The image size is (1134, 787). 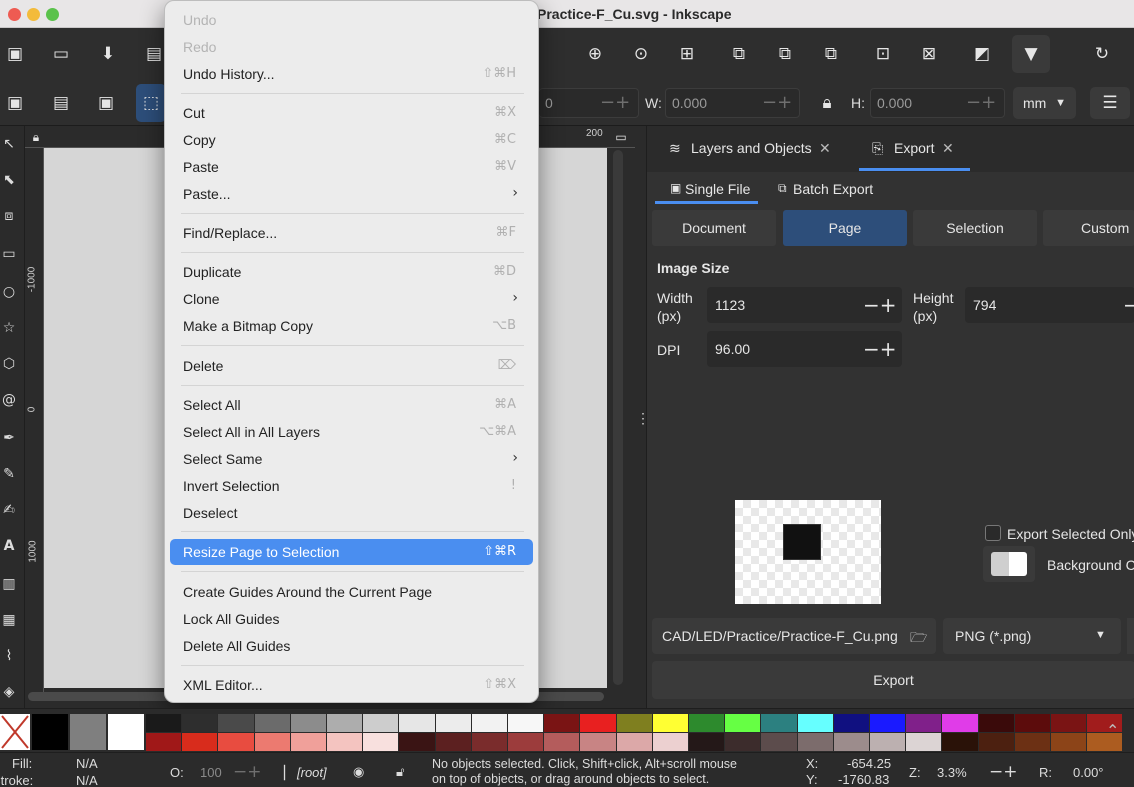 I want to click on menu-item-resize-page-to-selection: Resize Page to Selection, so click(x=261, y=552).